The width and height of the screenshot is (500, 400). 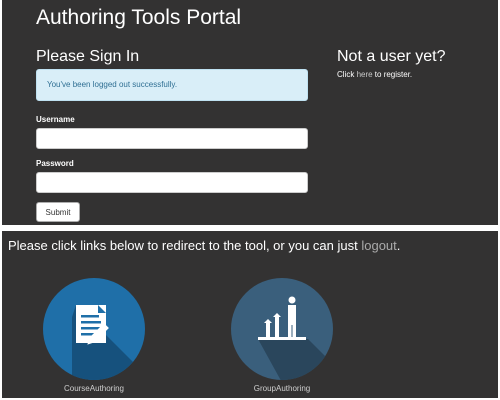 What do you see at coordinates (391, 56) in the screenshot?
I see `register-heading: Not a user yet?` at bounding box center [391, 56].